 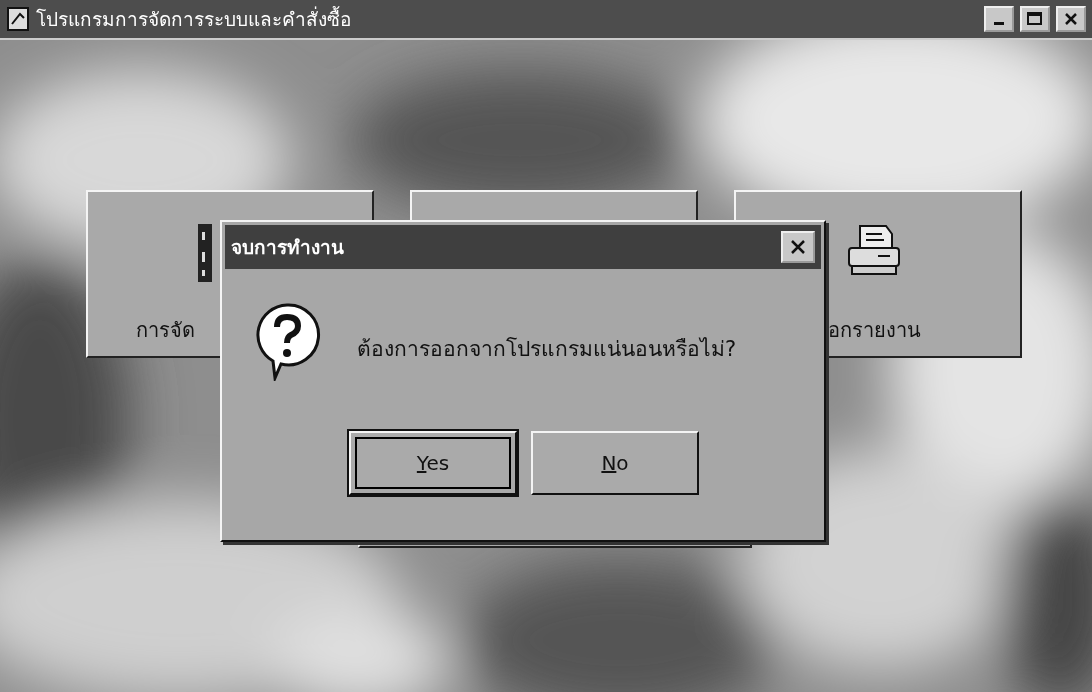 I want to click on yes-button: Yes, so click(x=433, y=463).